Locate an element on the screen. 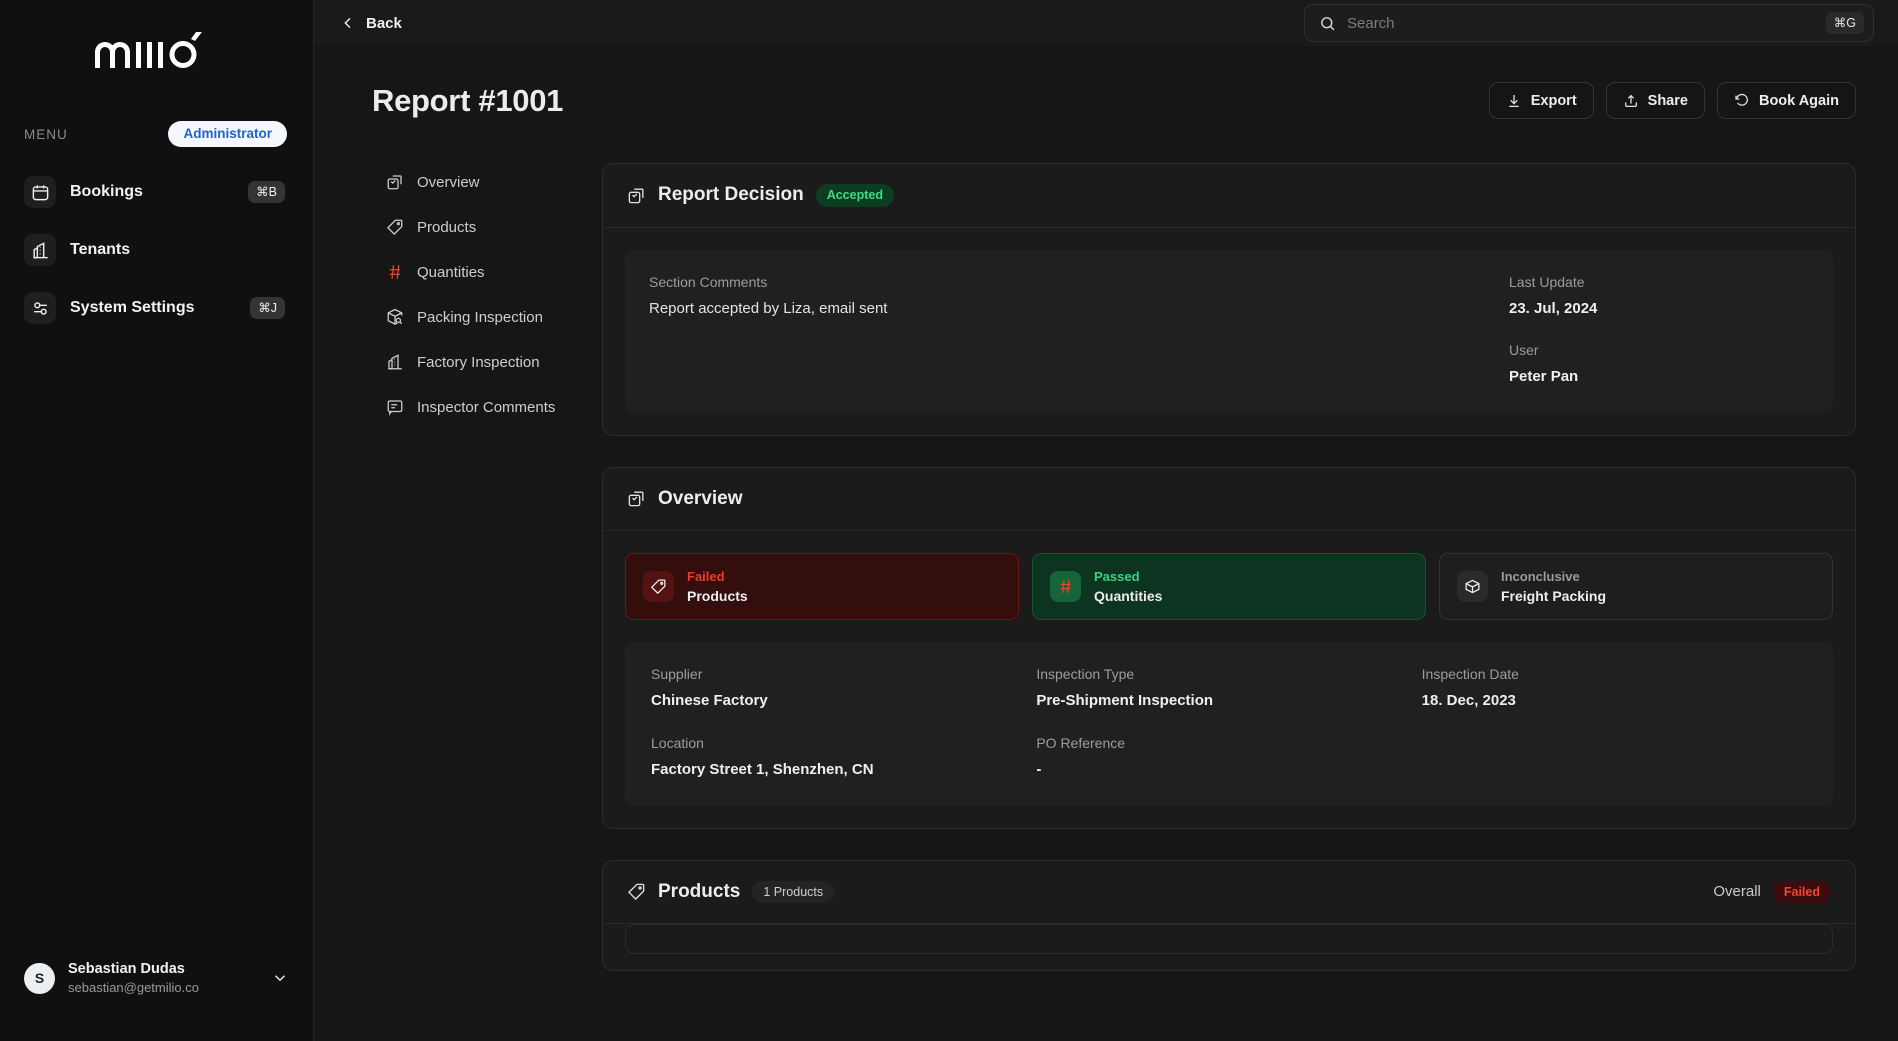 The height and width of the screenshot is (1041, 1898). detail-label: Location is located at coordinates (677, 742).